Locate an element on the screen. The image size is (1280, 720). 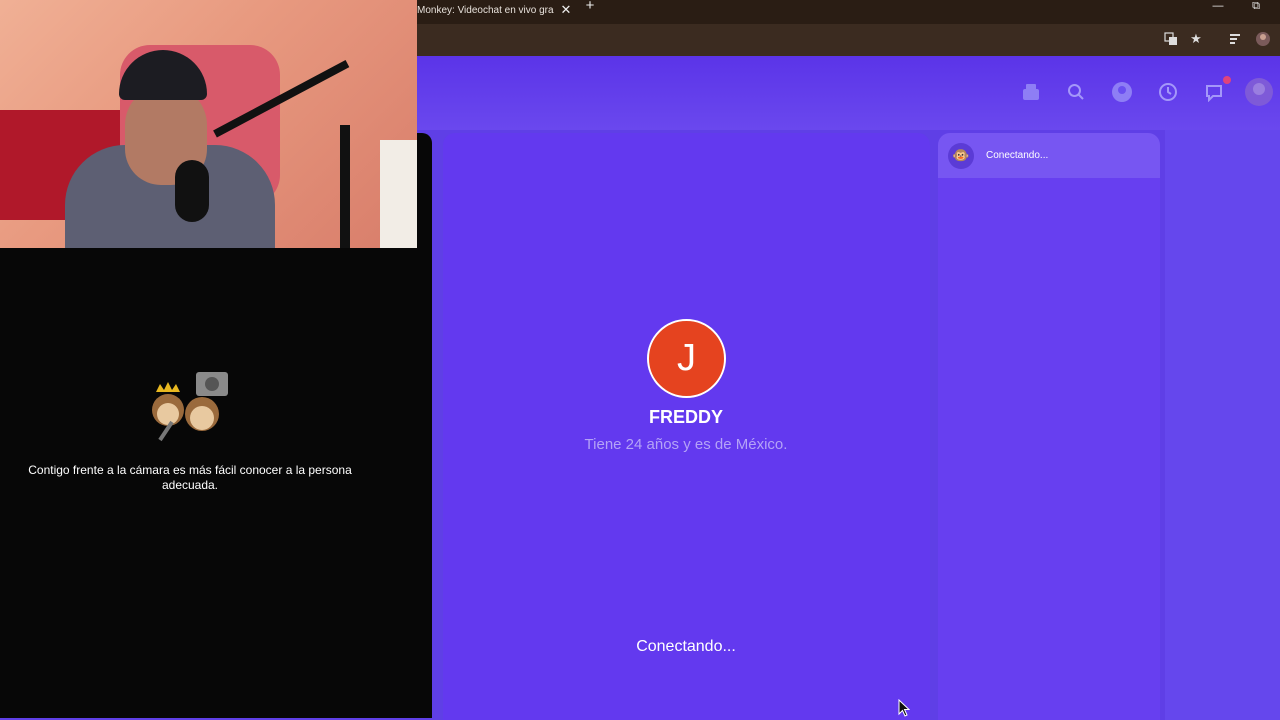
monkey-icon: 🐵 is located at coordinates (961, 155).